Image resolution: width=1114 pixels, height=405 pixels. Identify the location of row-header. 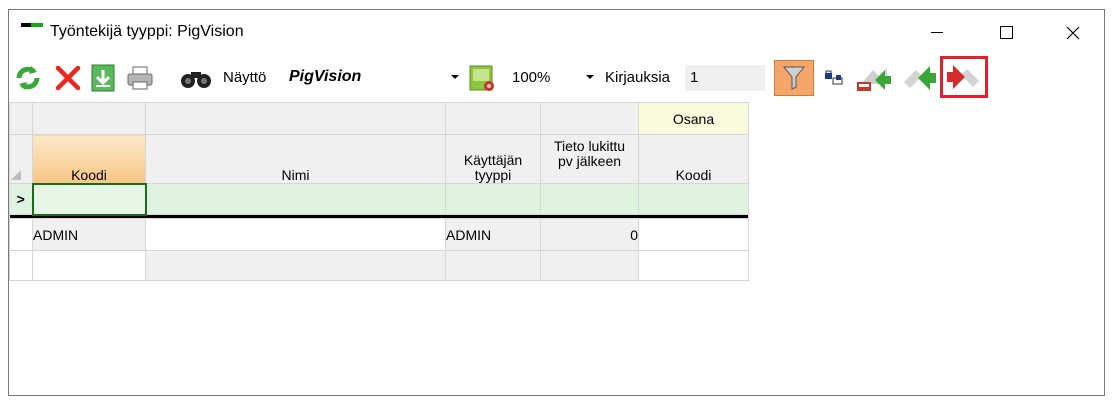
(21, 234).